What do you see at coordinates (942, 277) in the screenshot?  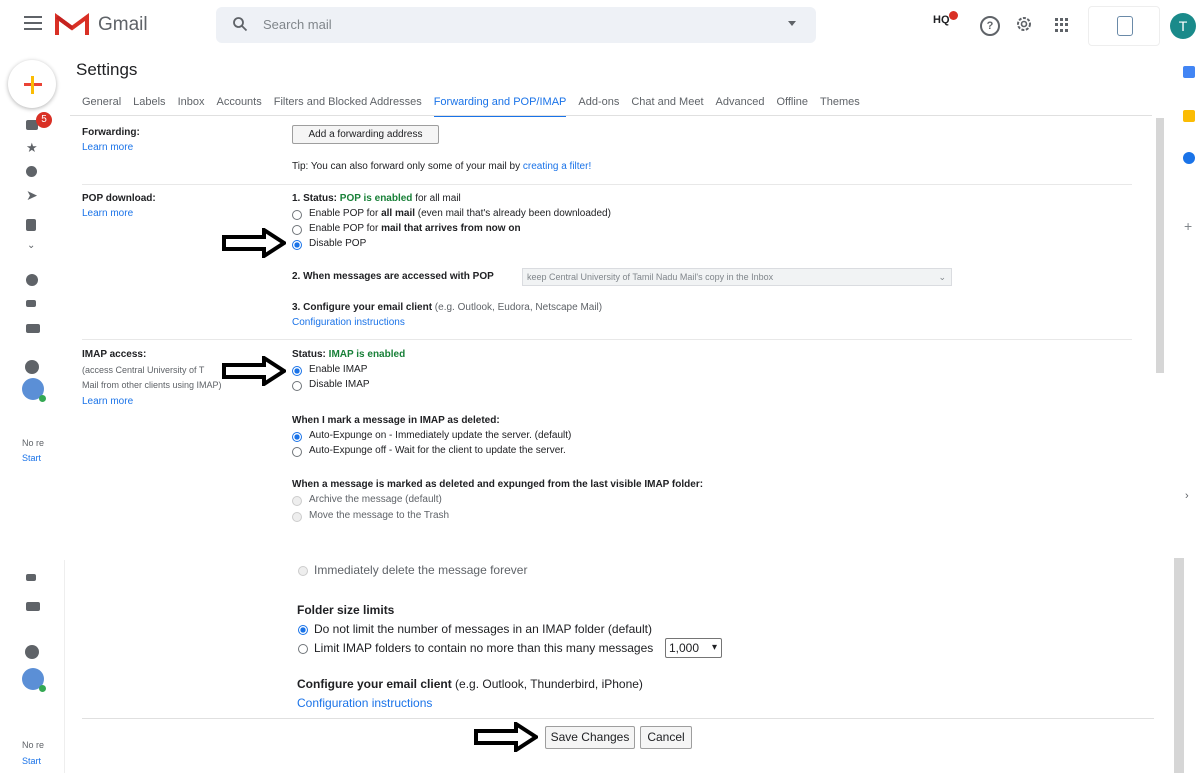 I see `chevron-down-icon: ⌄` at bounding box center [942, 277].